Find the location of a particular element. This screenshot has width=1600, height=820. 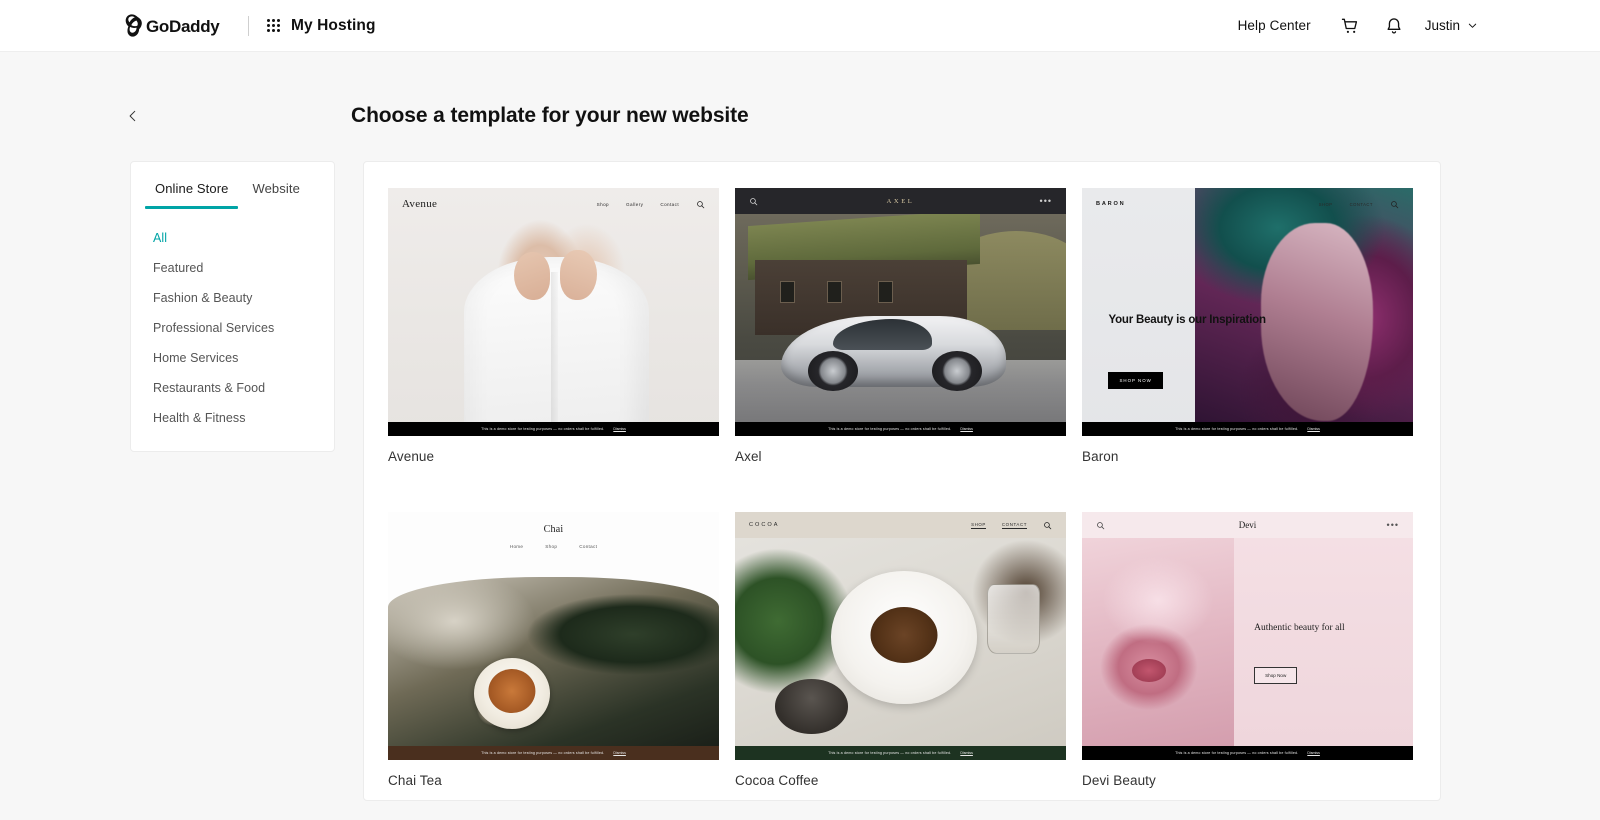

sidebar-item-professional-services: Professional Services is located at coordinates (232, 328).